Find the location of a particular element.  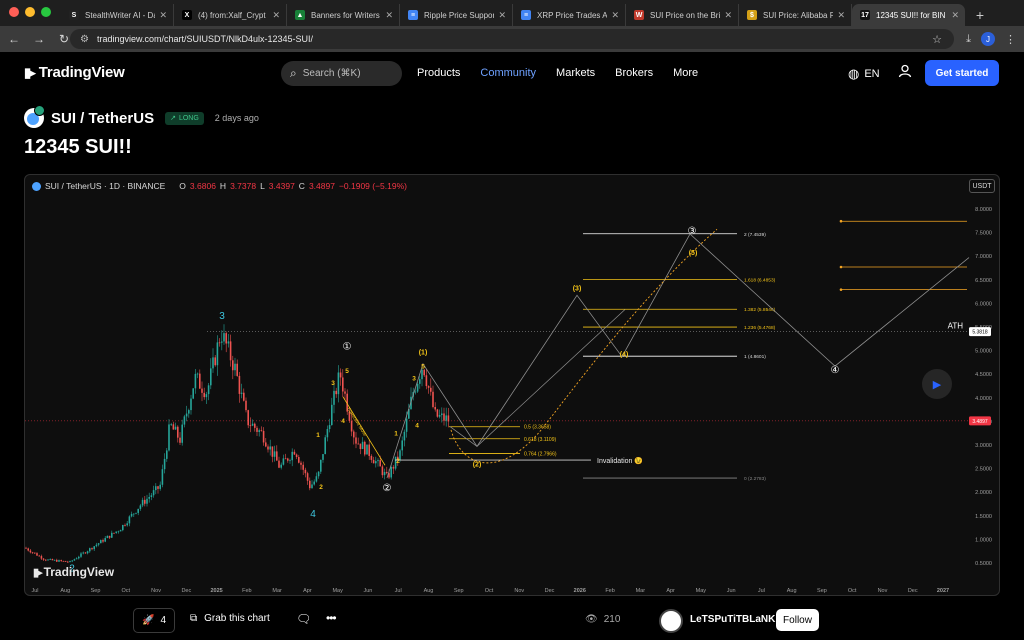

nav-item-more: More is located at coordinates (685, 73).